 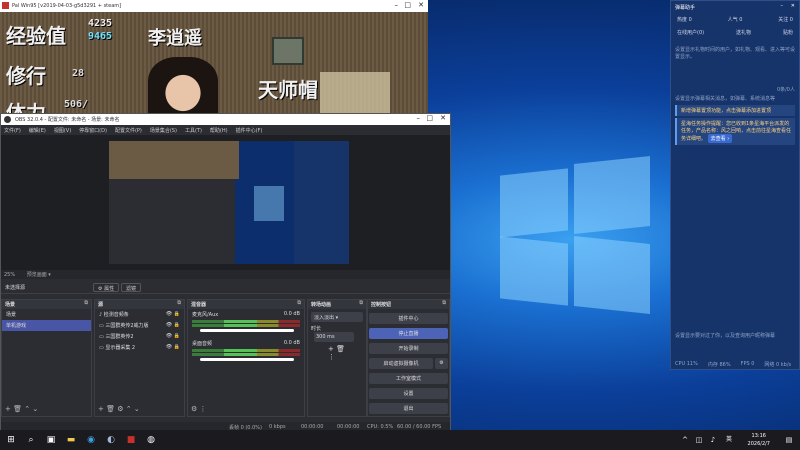 I want to click on advanced-audio-icon: ⚙, so click(x=194, y=409).